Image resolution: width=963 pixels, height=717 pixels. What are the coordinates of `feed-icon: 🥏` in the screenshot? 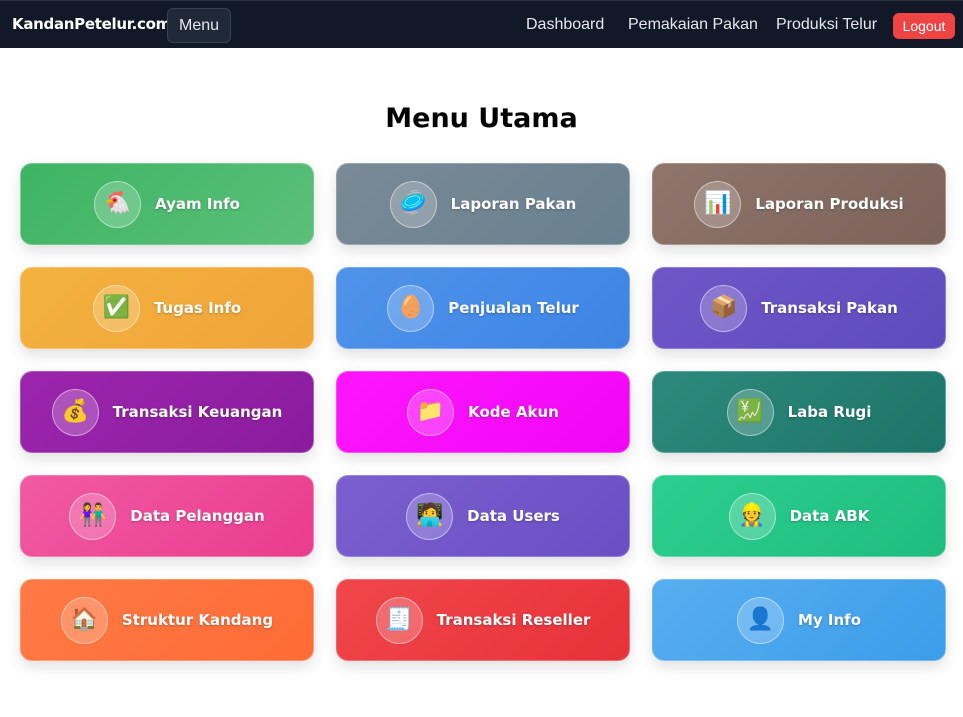 It's located at (413, 204).